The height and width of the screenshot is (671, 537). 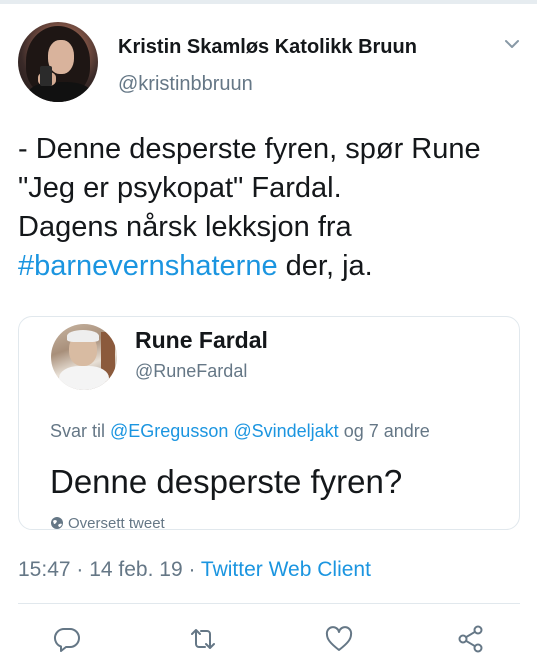 I want to click on reply-prefix: Svar til, so click(x=80, y=431).